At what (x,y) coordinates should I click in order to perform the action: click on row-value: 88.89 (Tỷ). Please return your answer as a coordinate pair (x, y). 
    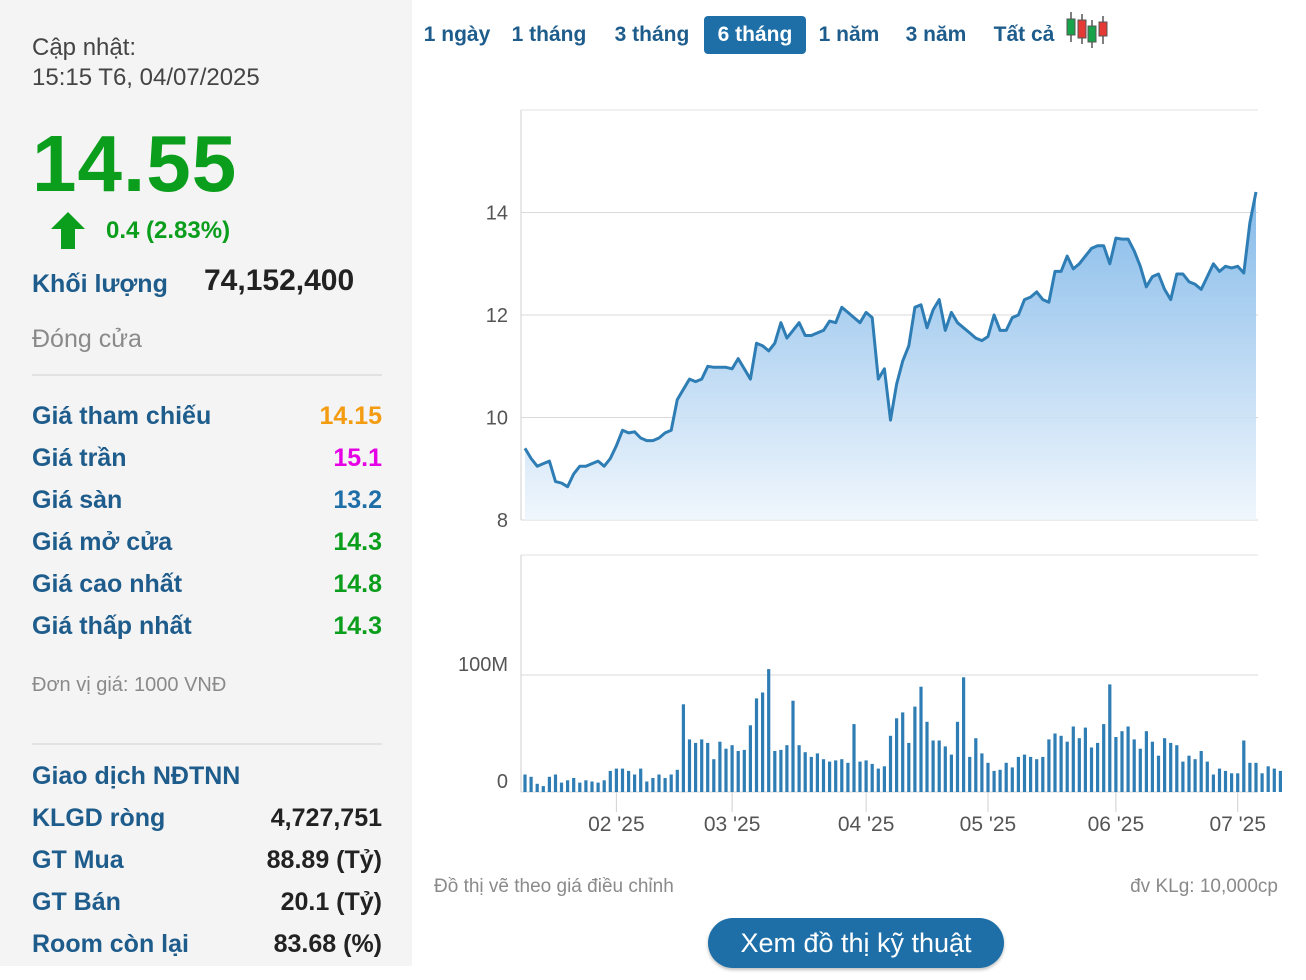
    Looking at the image, I should click on (324, 860).